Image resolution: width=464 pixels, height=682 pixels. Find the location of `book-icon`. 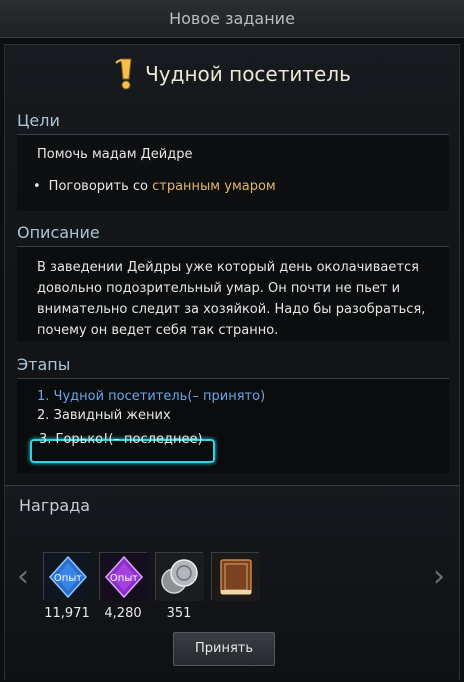

book-icon is located at coordinates (236, 577).